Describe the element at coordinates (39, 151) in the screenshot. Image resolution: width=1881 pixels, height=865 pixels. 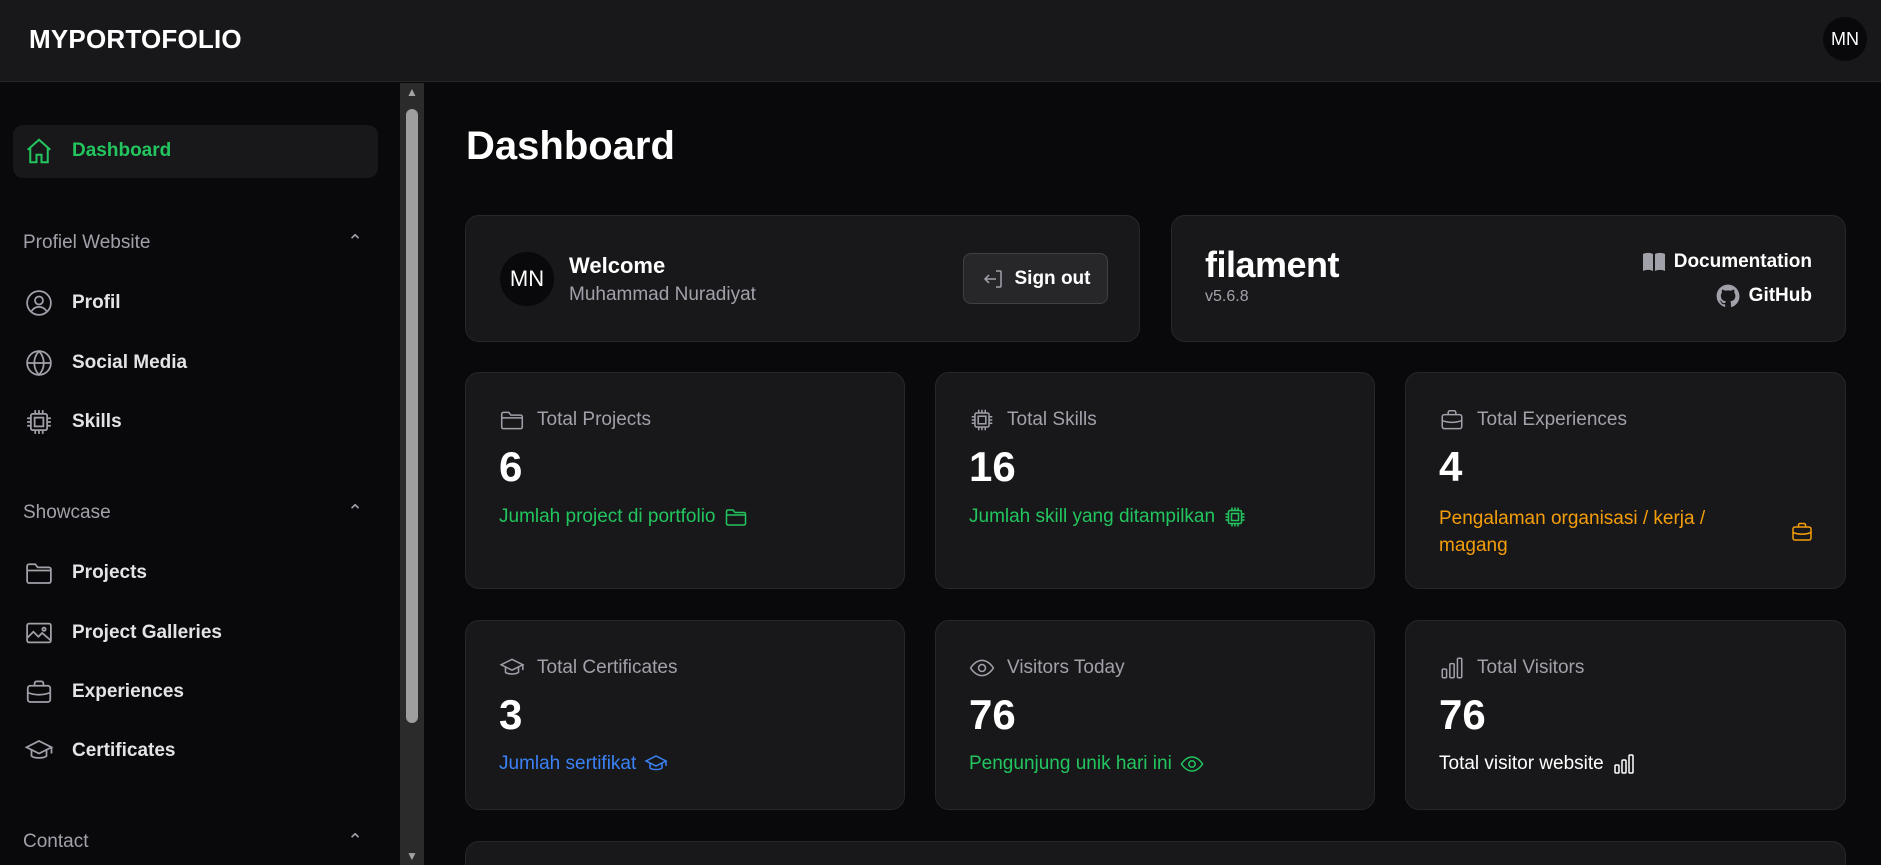
I see `home-icon` at that location.